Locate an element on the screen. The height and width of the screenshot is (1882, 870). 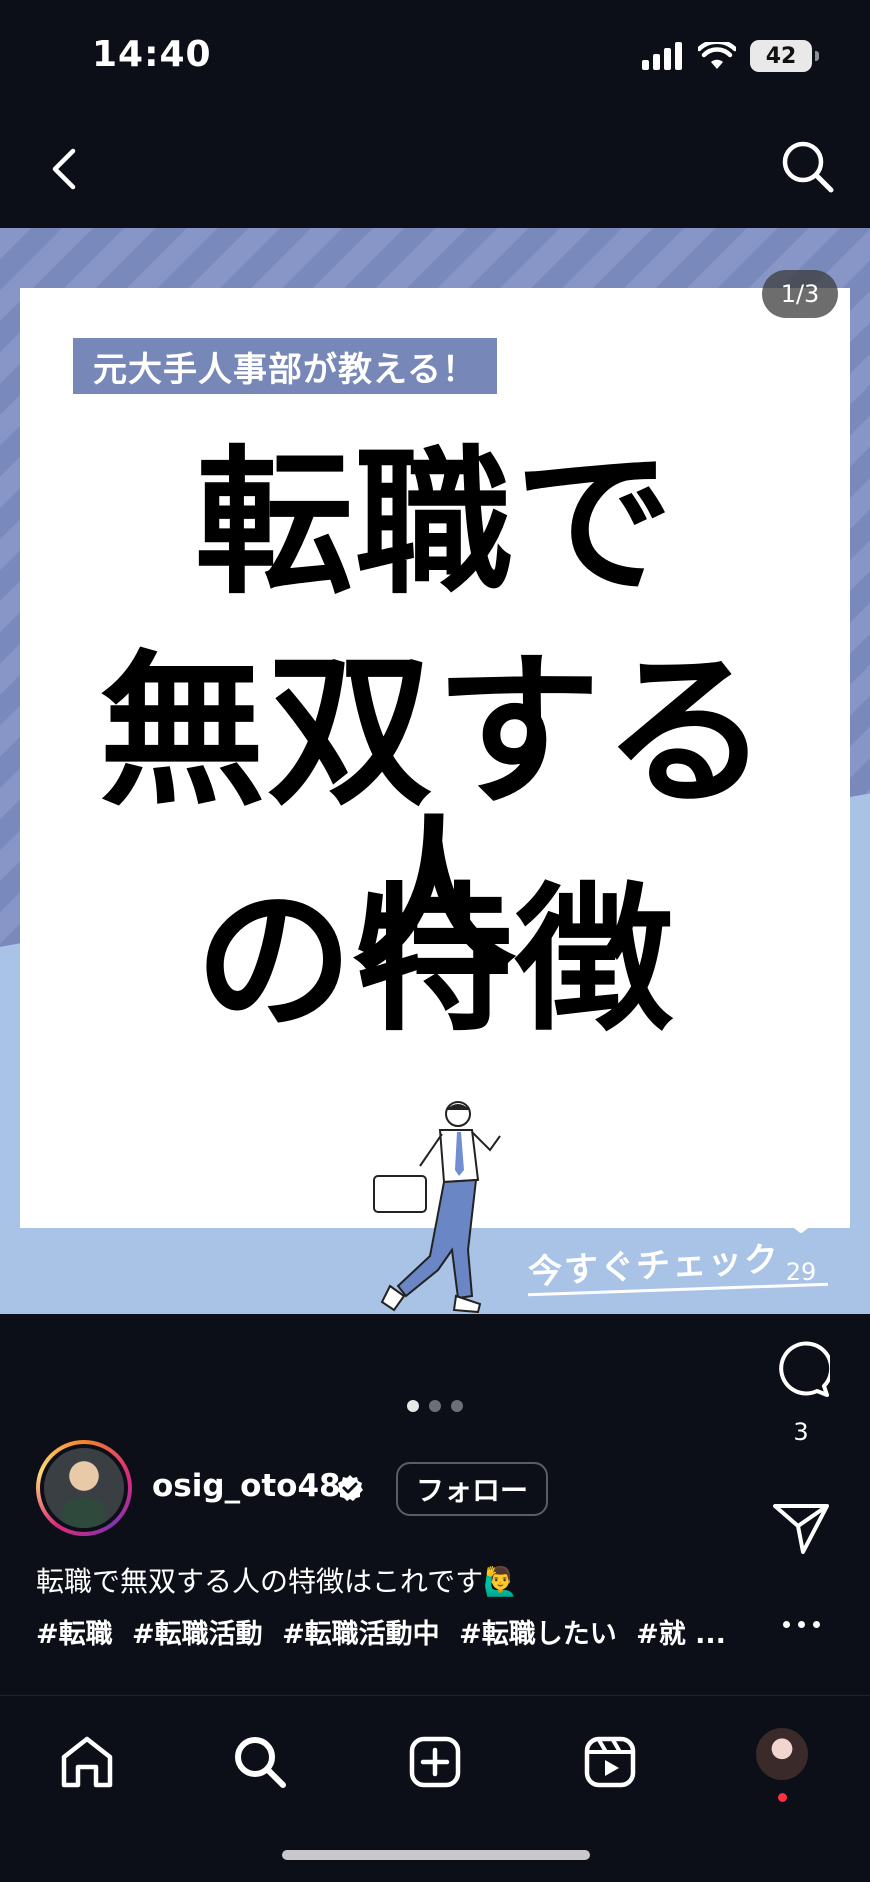
nav-profile-avatar is located at coordinates (782, 1754).